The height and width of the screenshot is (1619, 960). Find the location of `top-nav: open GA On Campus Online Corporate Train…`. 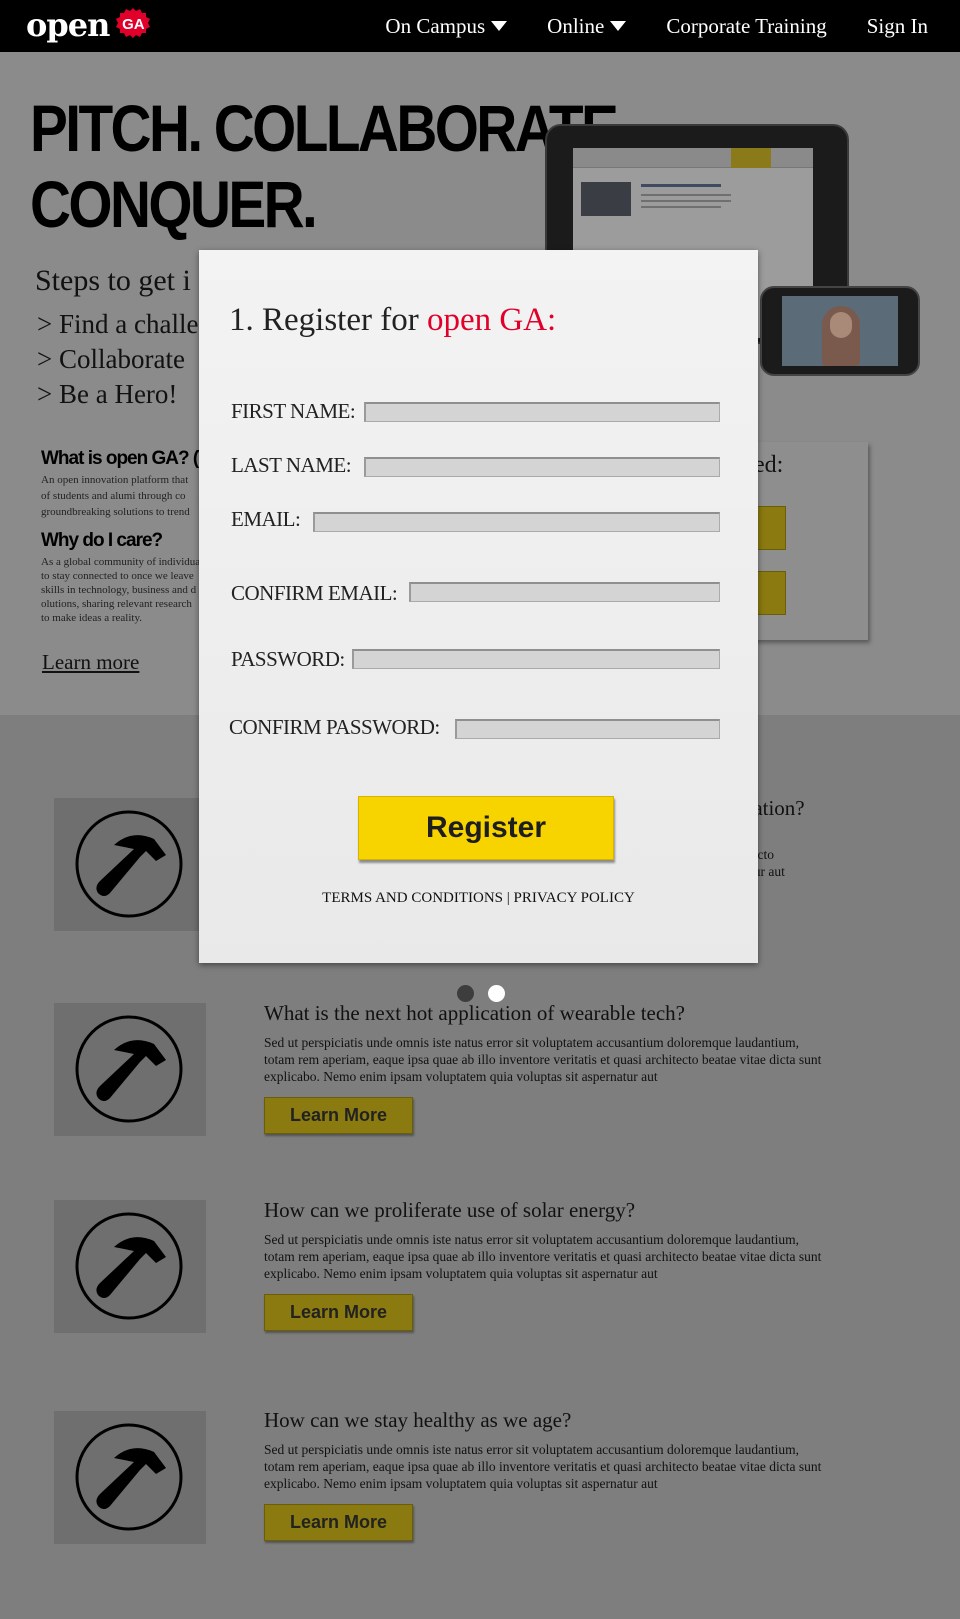

top-nav: open GA On Campus Online Corporate Train… is located at coordinates (480, 26).